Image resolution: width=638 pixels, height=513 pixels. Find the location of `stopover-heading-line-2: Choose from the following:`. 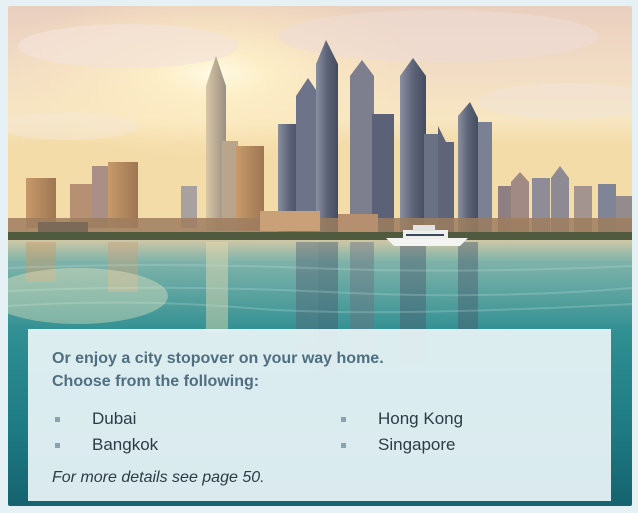

stopover-heading-line-2: Choose from the following: is located at coordinates (156, 381).